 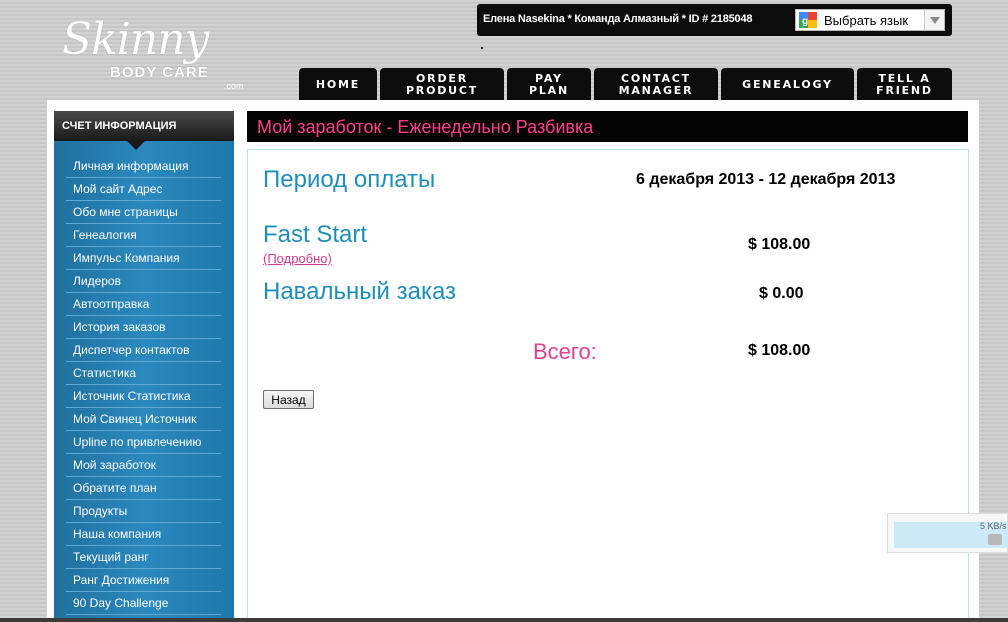 What do you see at coordinates (143, 465) in the screenshot?
I see `sidebar-item-my-earnings: Мой заработок` at bounding box center [143, 465].